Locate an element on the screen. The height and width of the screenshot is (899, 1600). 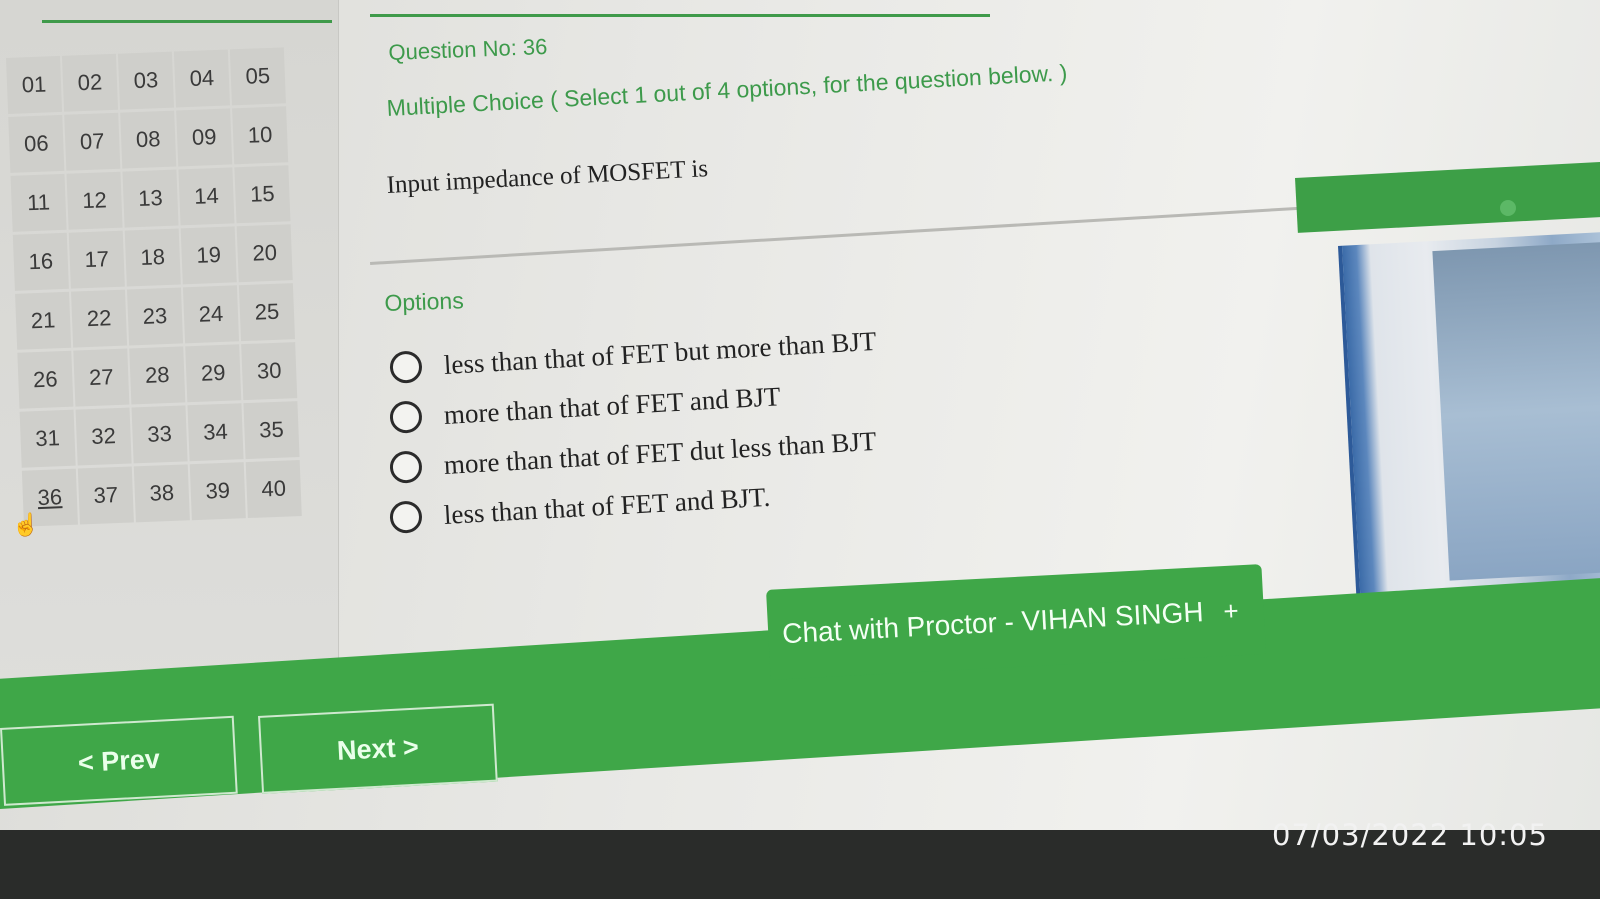
question-nav-20: 20 is located at coordinates (264, 253).